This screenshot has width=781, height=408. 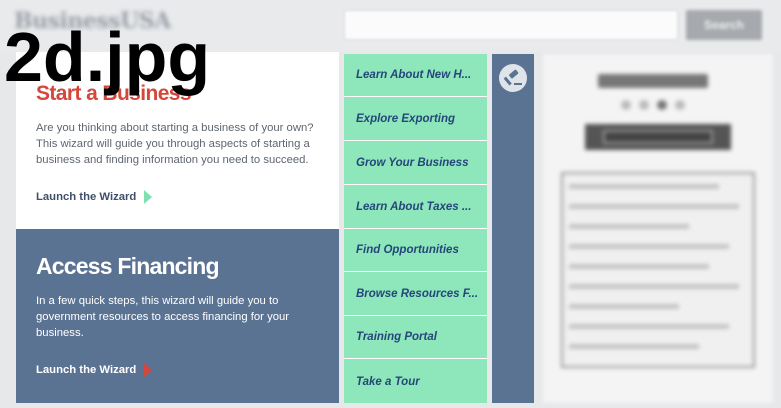 I want to click on widget-ribbon-label, so click(x=658, y=137).